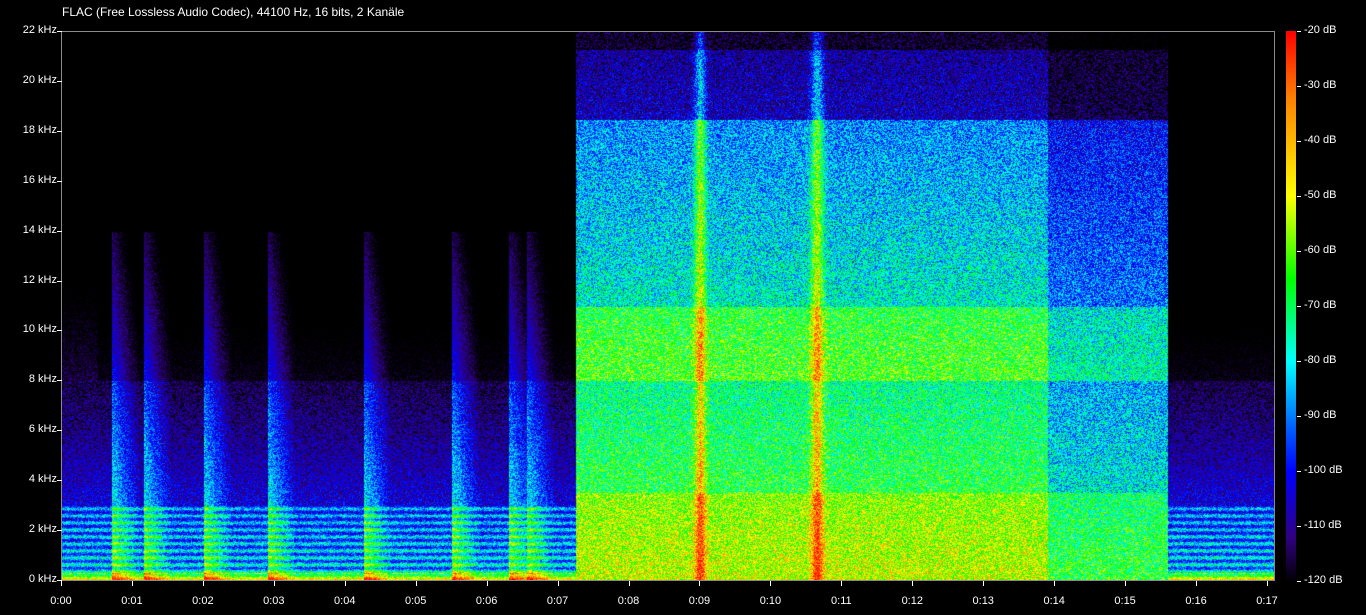  What do you see at coordinates (1320, 250) in the screenshot?
I see `db-tick-label: -60 dB` at bounding box center [1320, 250].